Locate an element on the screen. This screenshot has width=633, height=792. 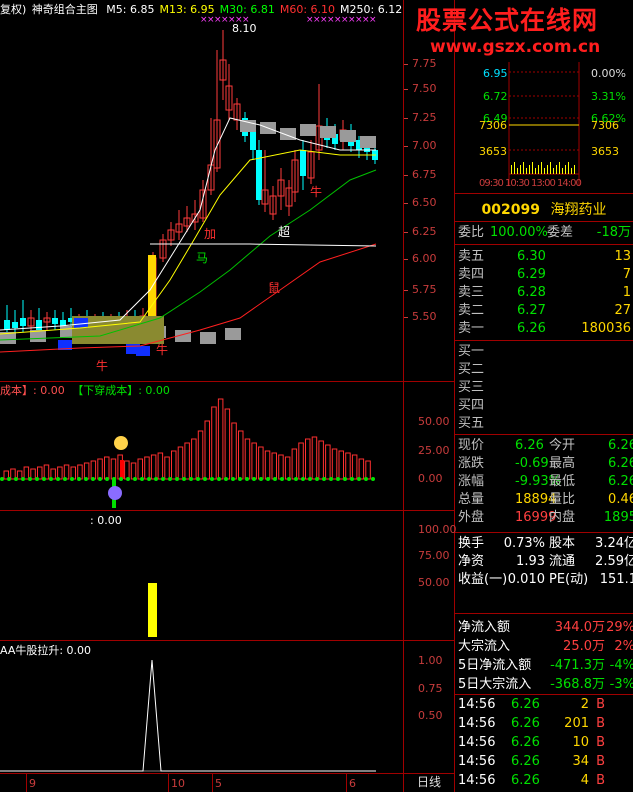
mini-pct: 0.00% is located at coordinates (608, 73).